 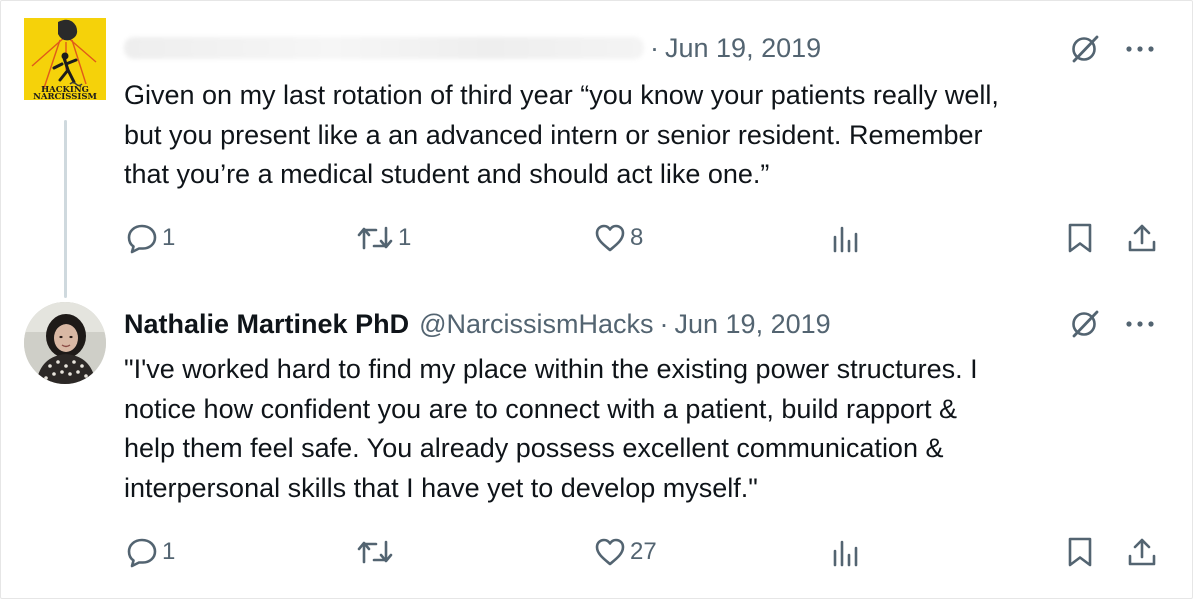 What do you see at coordinates (384, 48) in the screenshot?
I see `blurred-author-name` at bounding box center [384, 48].